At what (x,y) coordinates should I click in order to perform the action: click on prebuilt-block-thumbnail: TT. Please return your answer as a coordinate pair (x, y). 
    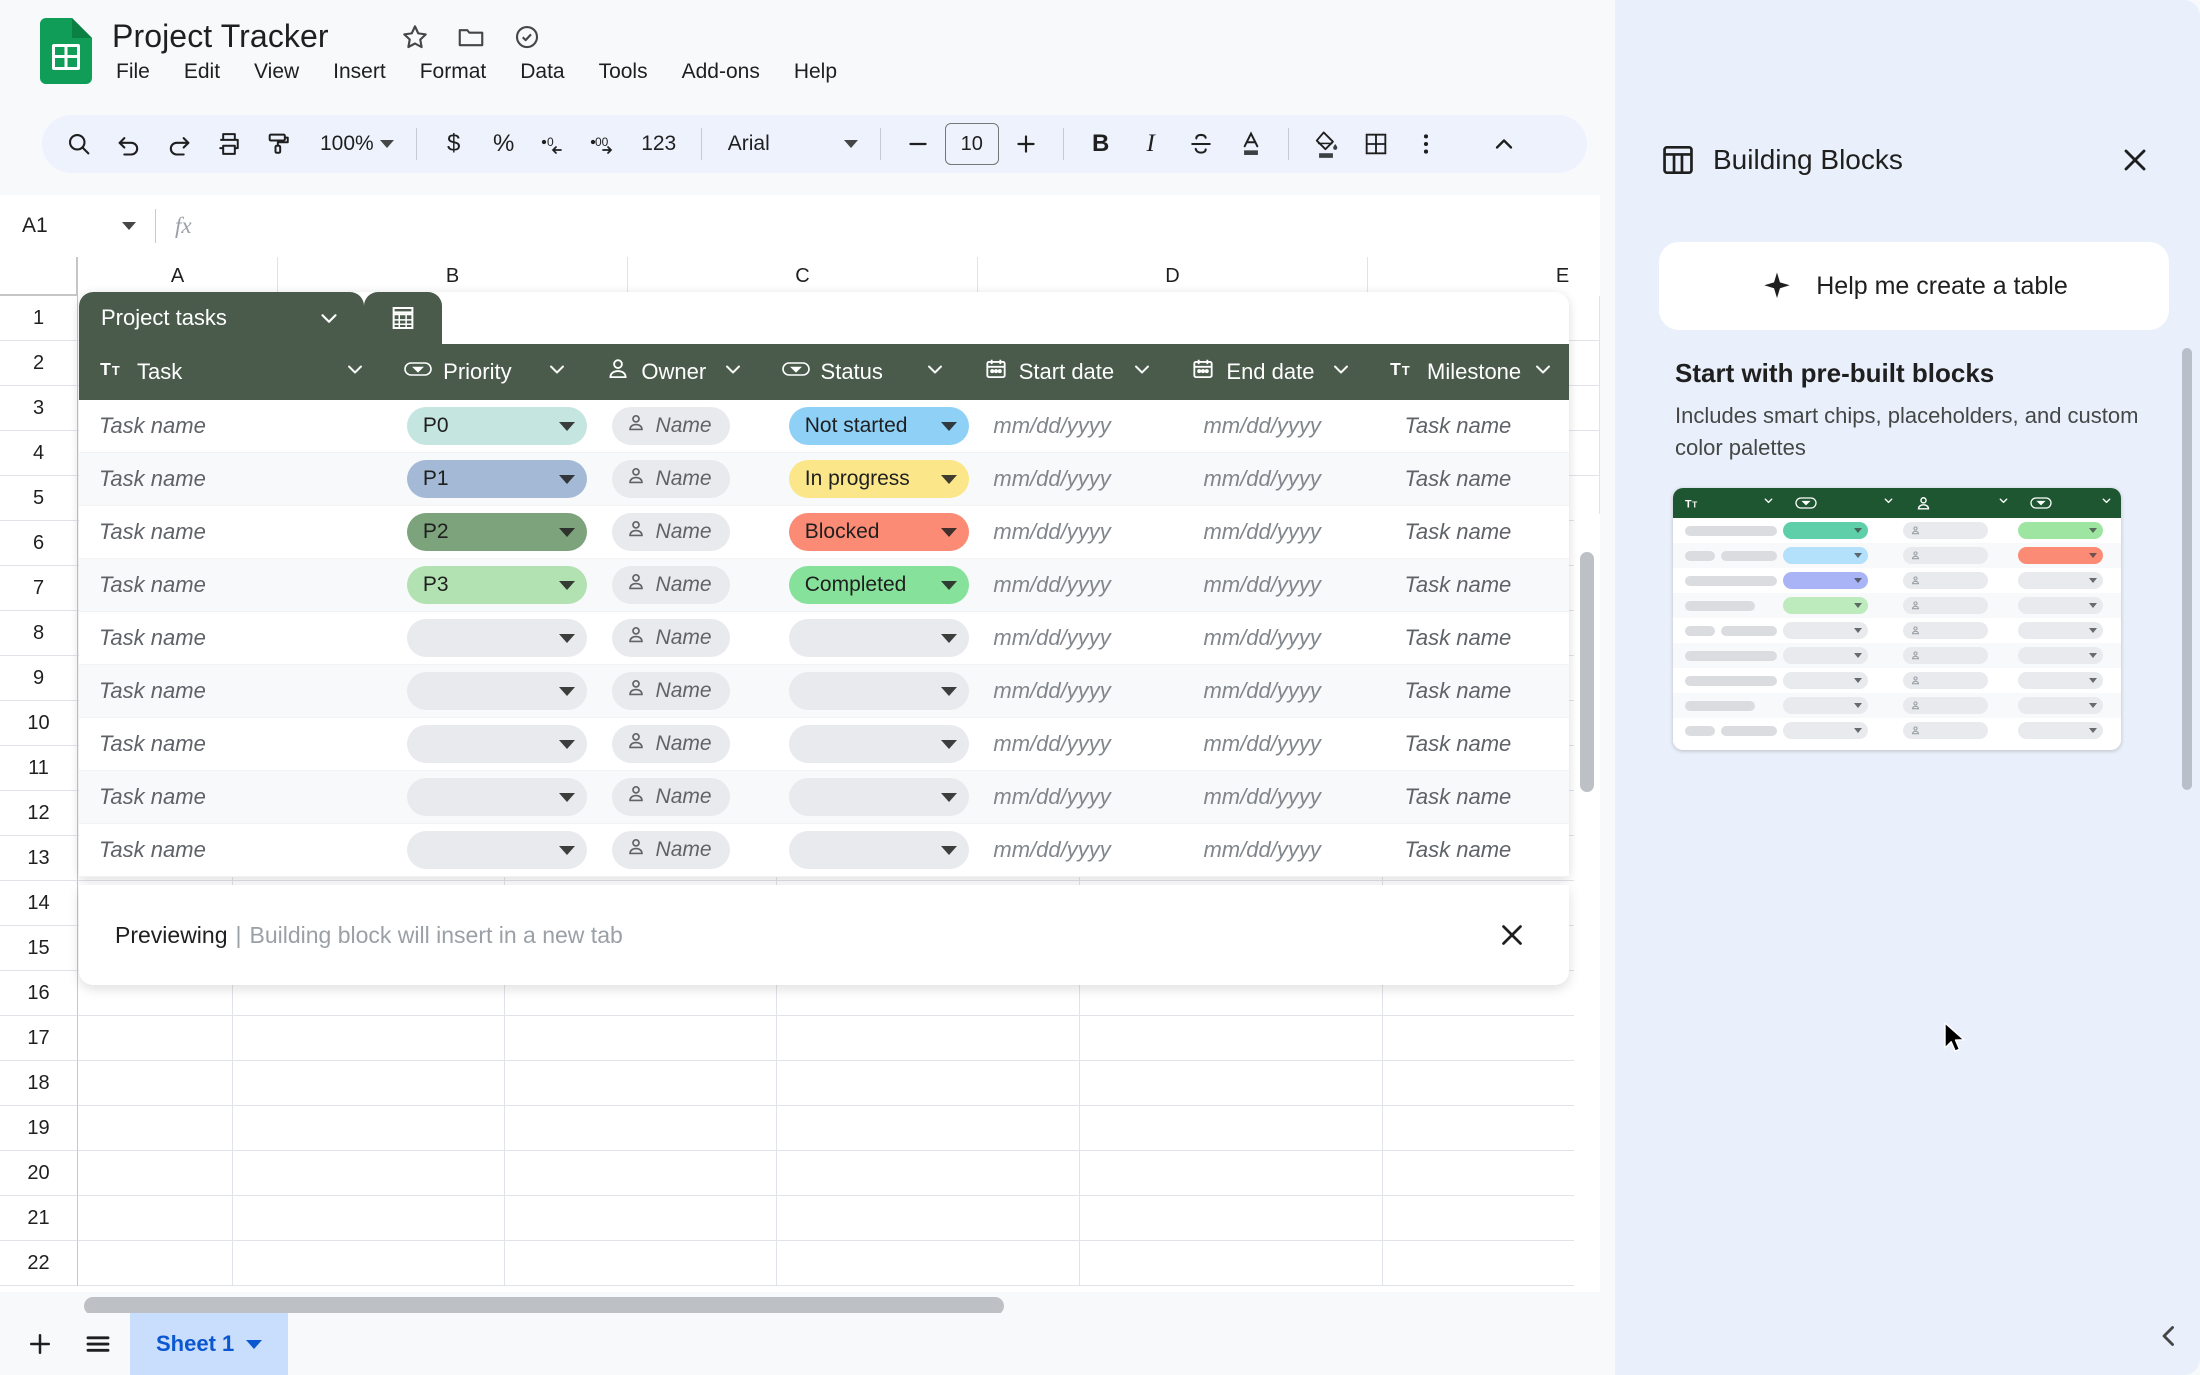
    Looking at the image, I should click on (1897, 619).